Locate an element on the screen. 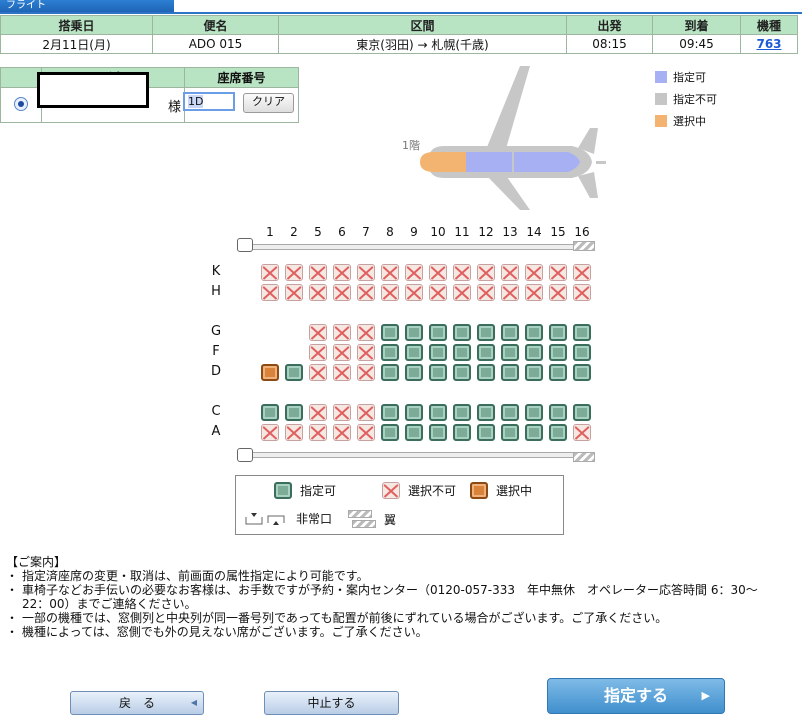 Image resolution: width=802 pixels, height=718 pixels. seat-8G is located at coordinates (390, 332).